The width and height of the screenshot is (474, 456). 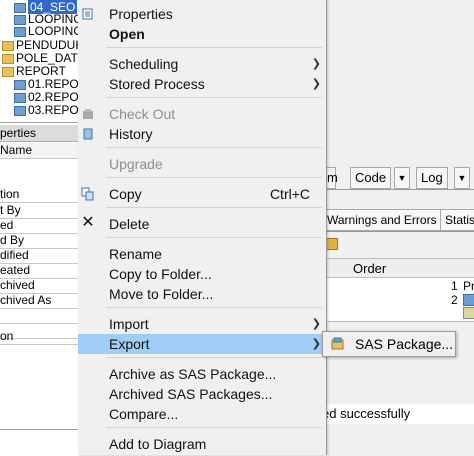 What do you see at coordinates (42, 45) in the screenshot?
I see `tree-item: PENDUDUK` at bounding box center [42, 45].